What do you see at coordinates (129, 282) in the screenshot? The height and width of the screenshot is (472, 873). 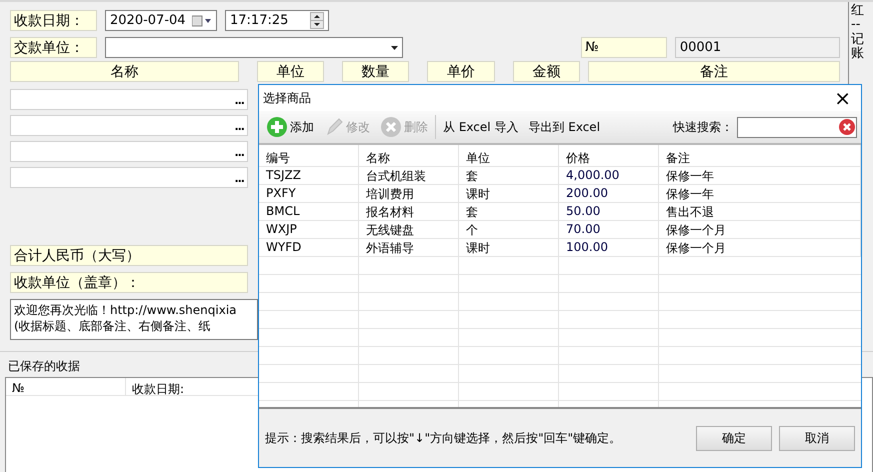 I see `field-label: 收款单位（盖章）：` at bounding box center [129, 282].